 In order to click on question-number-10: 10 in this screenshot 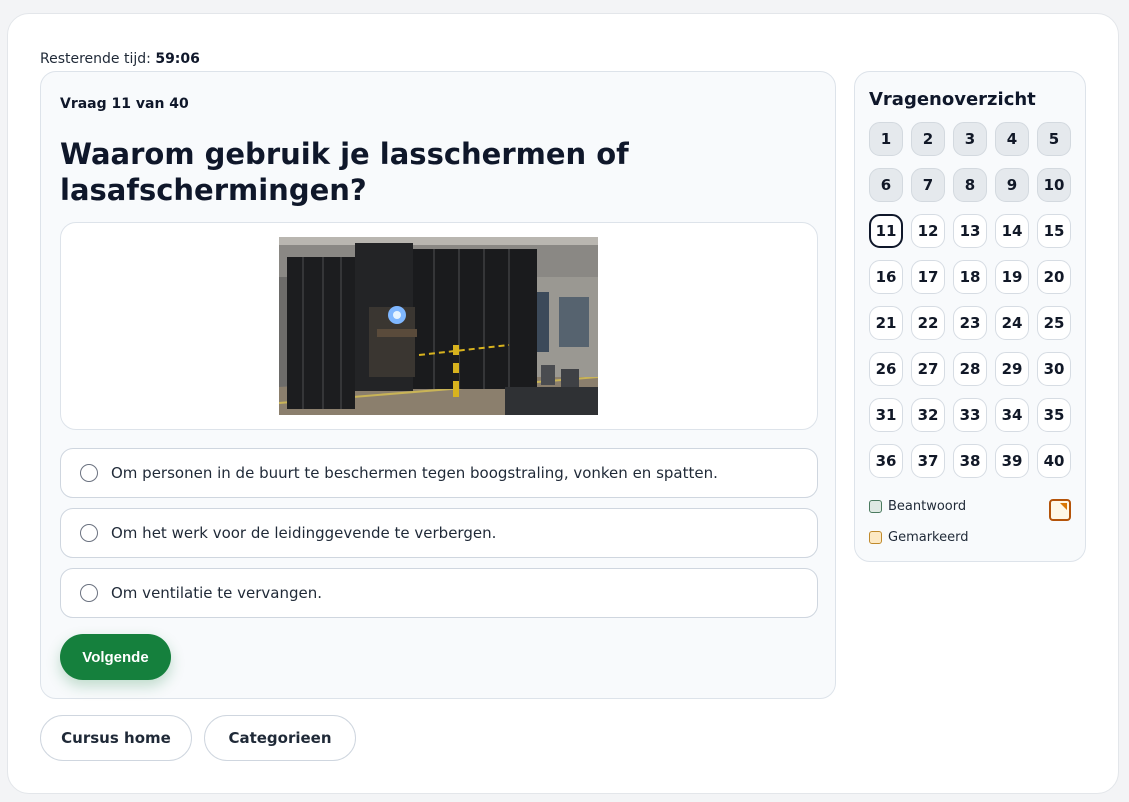, I will do `click(1054, 185)`.